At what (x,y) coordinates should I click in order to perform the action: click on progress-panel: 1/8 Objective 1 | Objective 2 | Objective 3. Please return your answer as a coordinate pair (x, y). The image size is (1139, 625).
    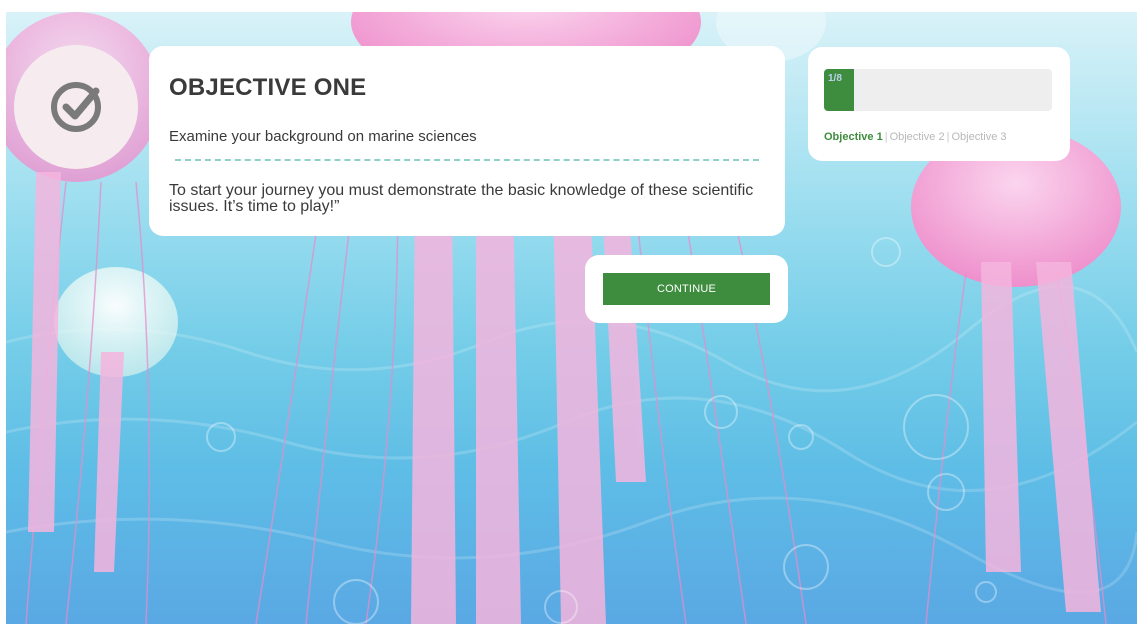
    Looking at the image, I should click on (939, 104).